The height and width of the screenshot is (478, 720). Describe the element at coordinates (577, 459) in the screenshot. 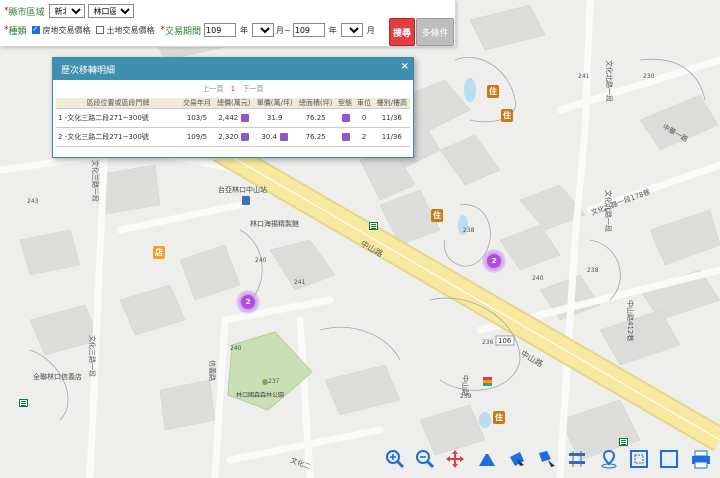

I see `ruler-icon` at that location.